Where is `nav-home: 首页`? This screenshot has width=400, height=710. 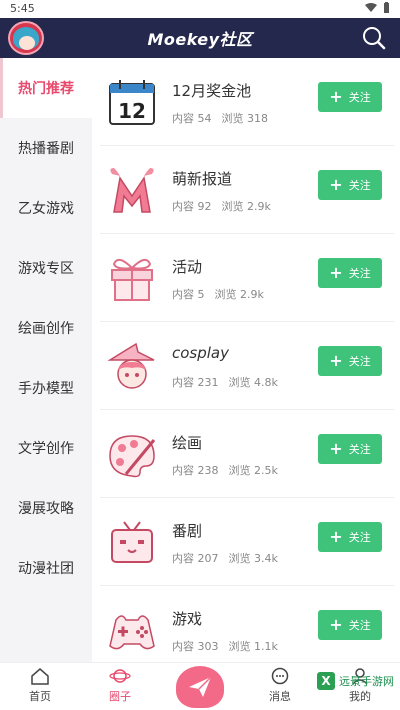
nav-home: 首页 is located at coordinates (40, 685).